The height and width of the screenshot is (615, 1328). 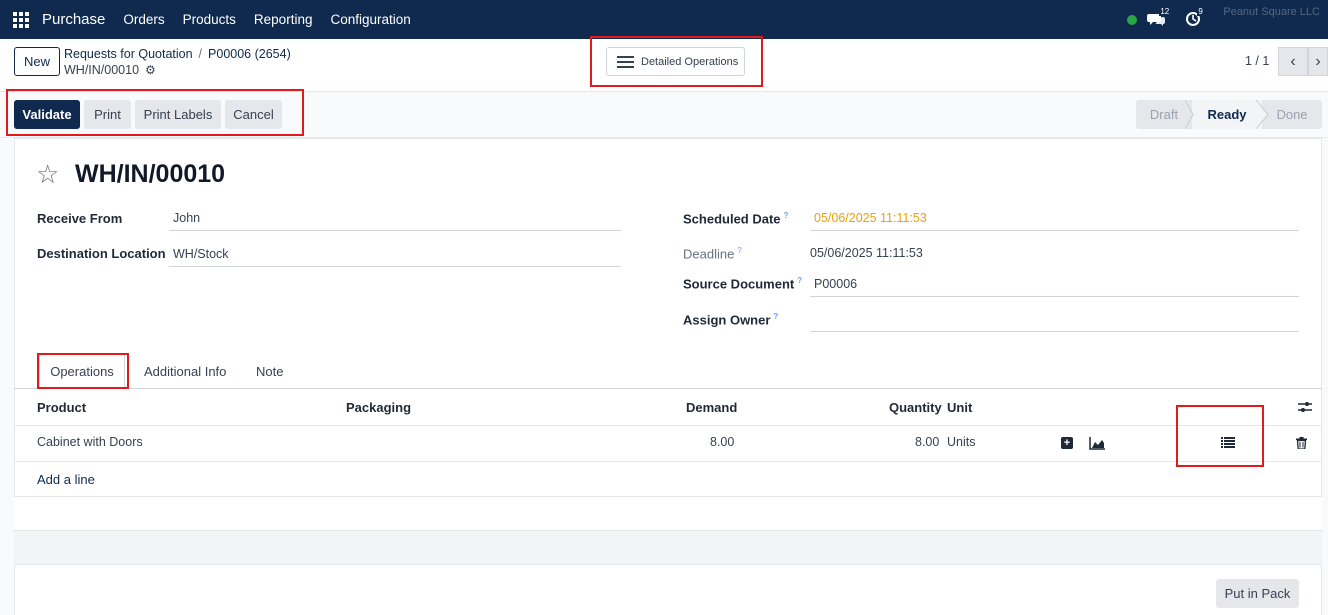 I want to click on detailed-operations-button: Detailed Operations, so click(x=675, y=61).